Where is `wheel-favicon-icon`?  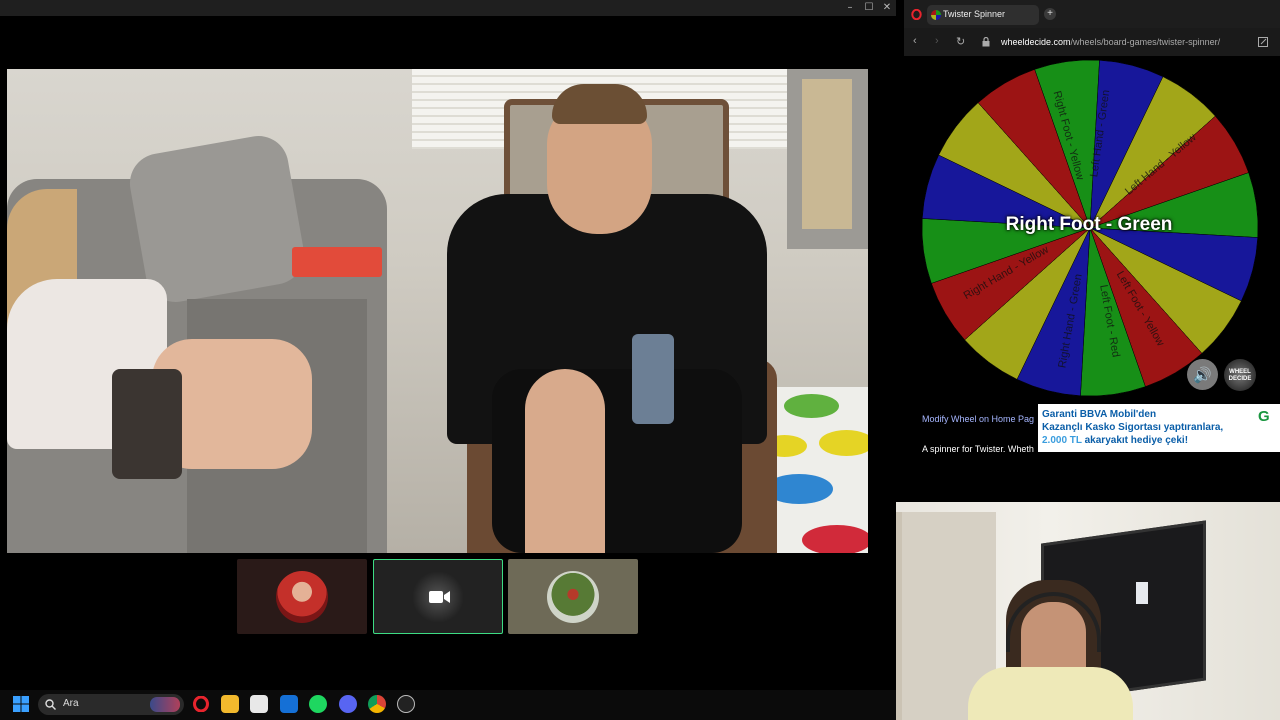
wheel-favicon-icon is located at coordinates (936, 15).